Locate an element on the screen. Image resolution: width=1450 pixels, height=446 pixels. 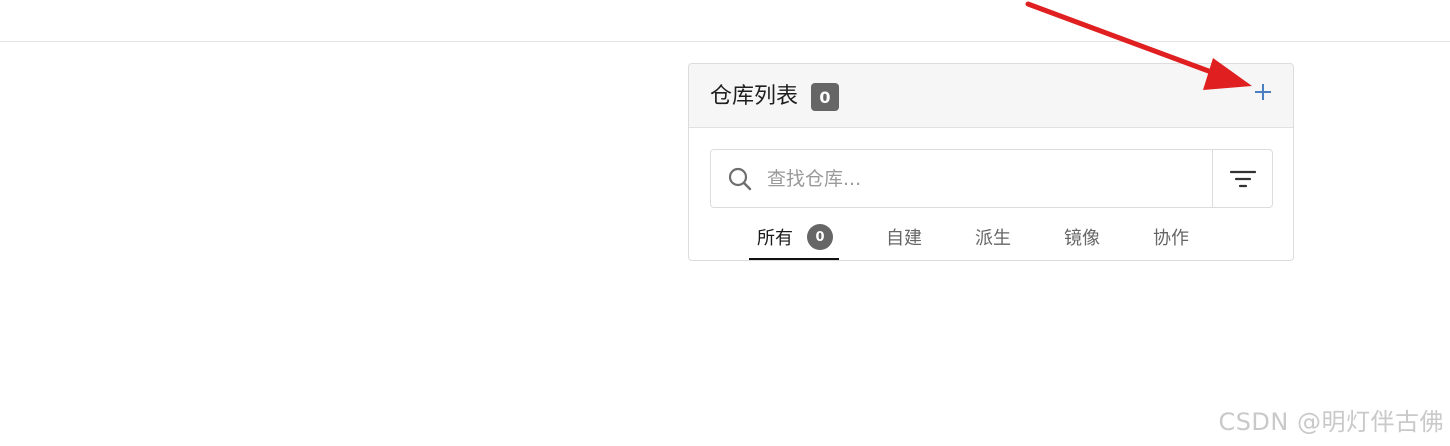
add-repository-button is located at coordinates (1263, 92).